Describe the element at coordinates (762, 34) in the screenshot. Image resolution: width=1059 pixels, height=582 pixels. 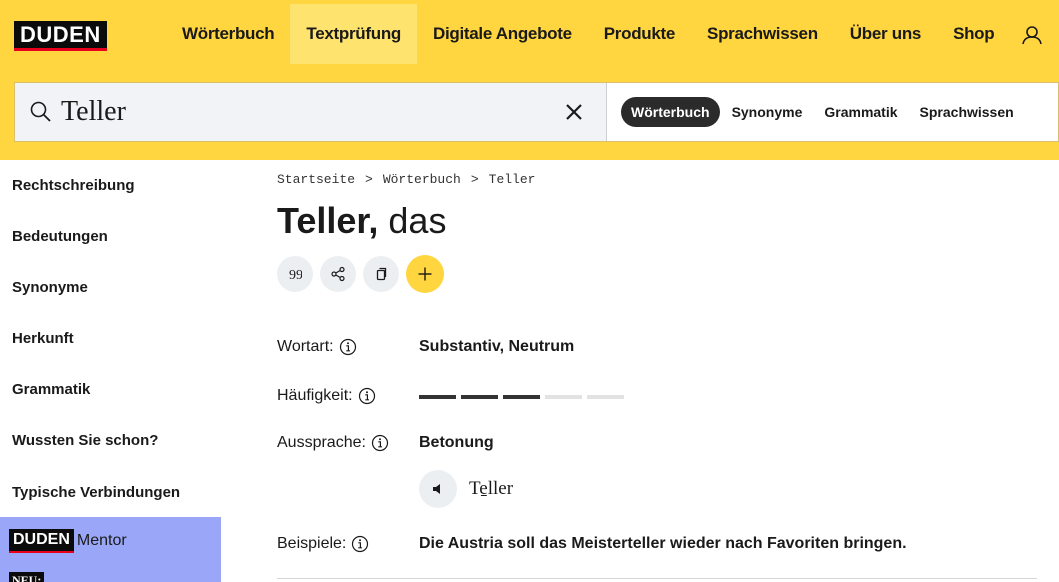
I see `nav-sprachwissen: Sprachwissen` at that location.